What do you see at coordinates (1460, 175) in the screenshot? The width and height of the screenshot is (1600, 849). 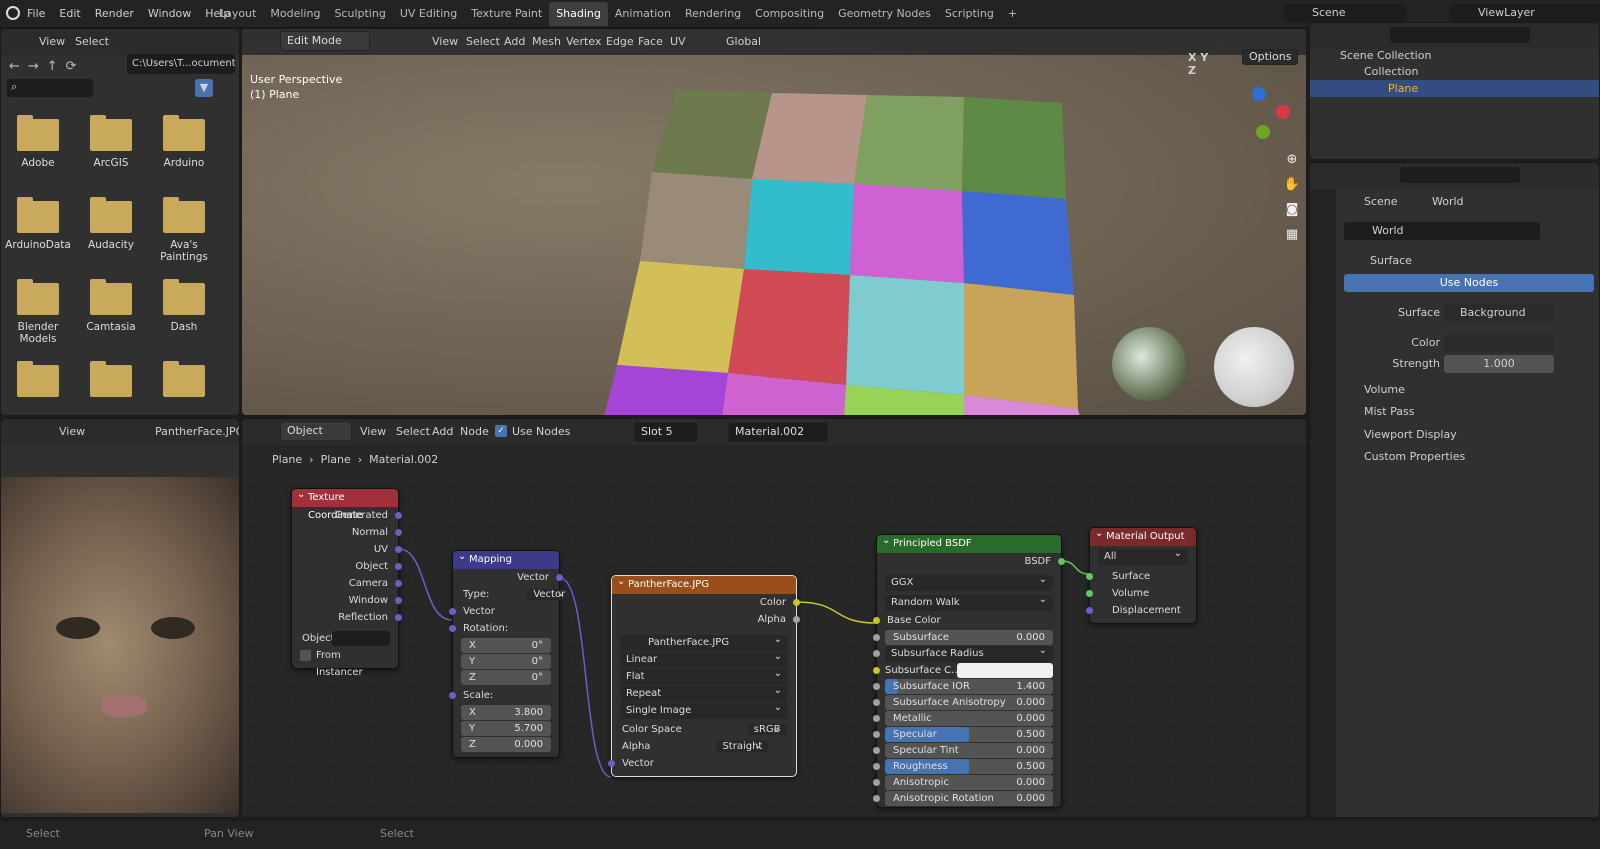 I see `properties-search` at bounding box center [1460, 175].